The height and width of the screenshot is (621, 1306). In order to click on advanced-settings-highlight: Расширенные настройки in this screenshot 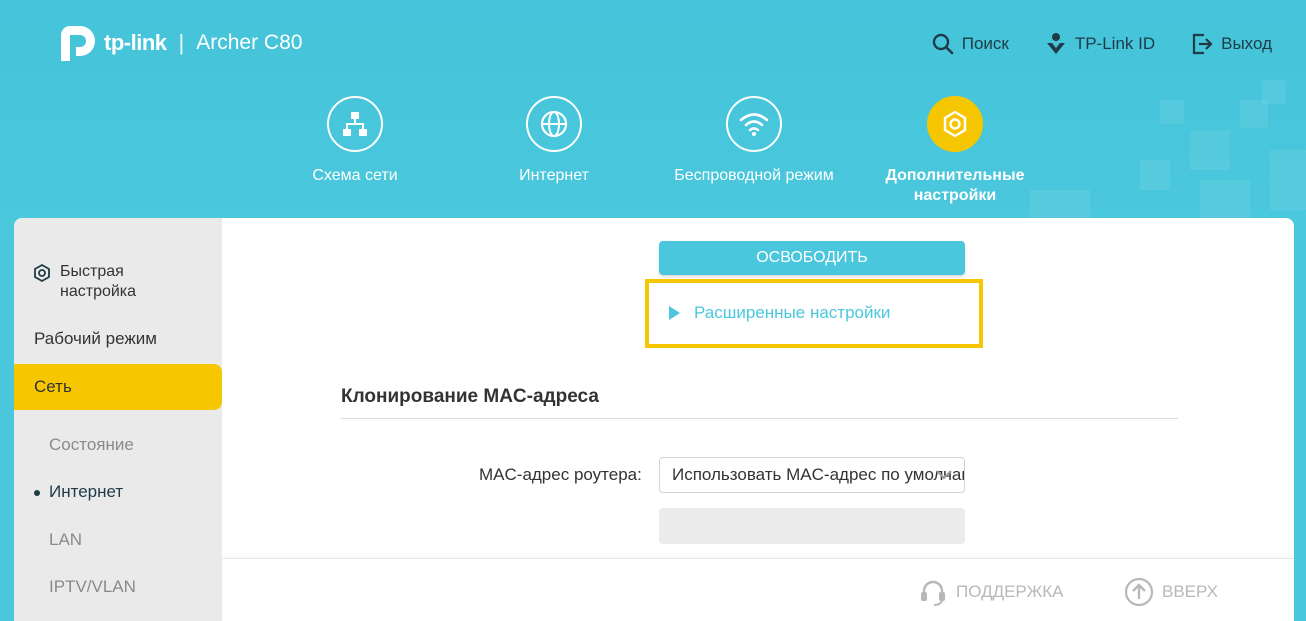, I will do `click(814, 313)`.